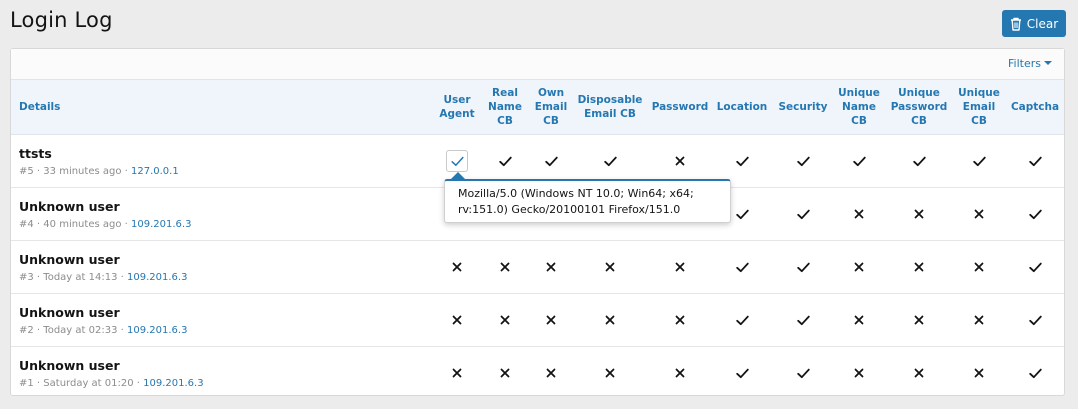 The height and width of the screenshot is (409, 1078). What do you see at coordinates (742, 107) in the screenshot?
I see `column-header-location: Location` at bounding box center [742, 107].